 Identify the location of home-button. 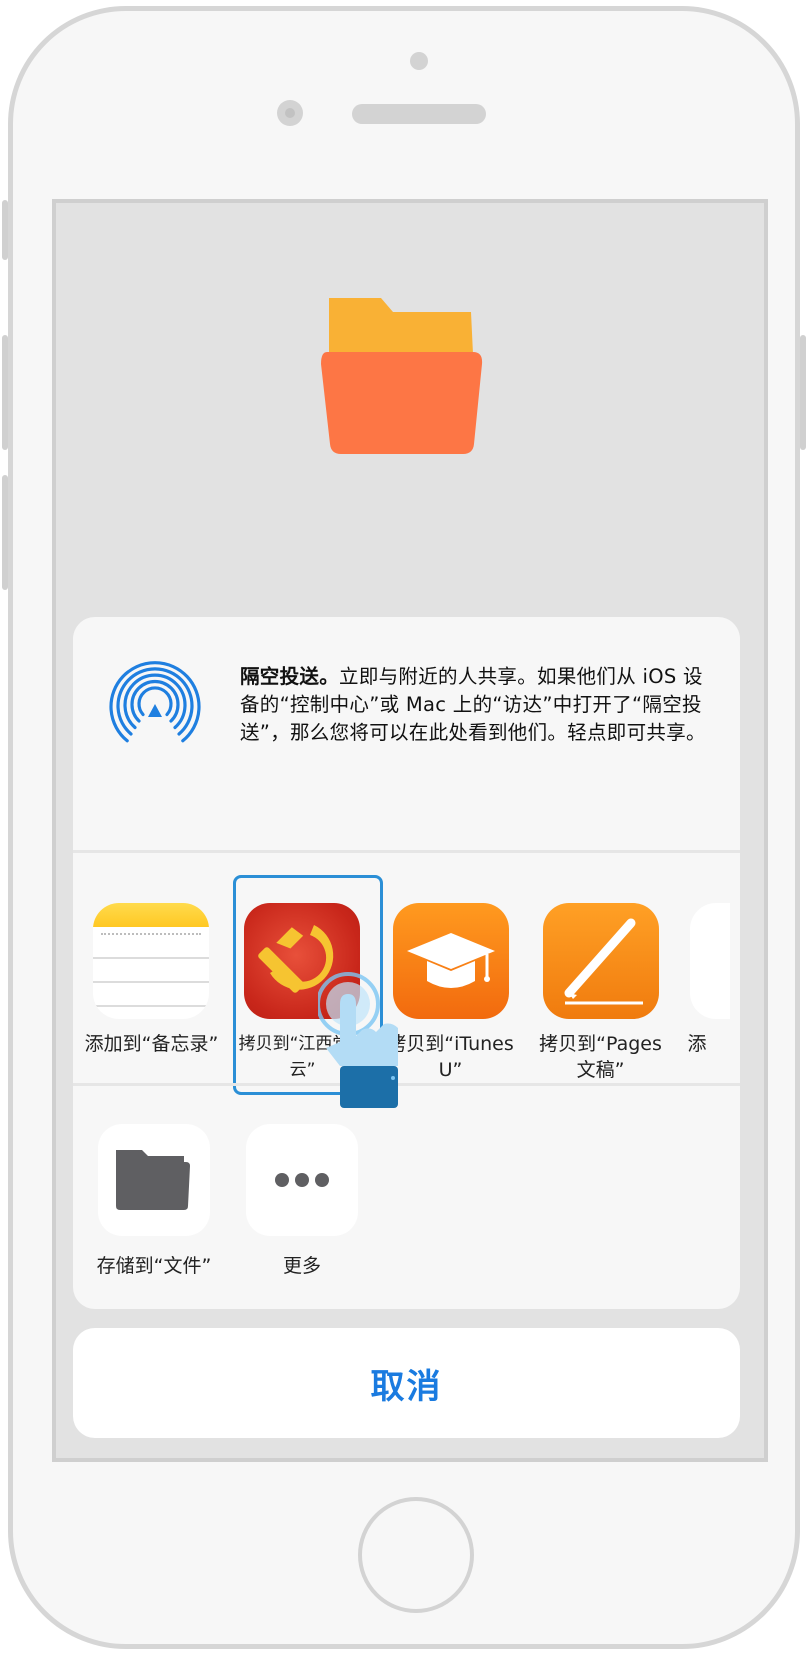
(416, 1555).